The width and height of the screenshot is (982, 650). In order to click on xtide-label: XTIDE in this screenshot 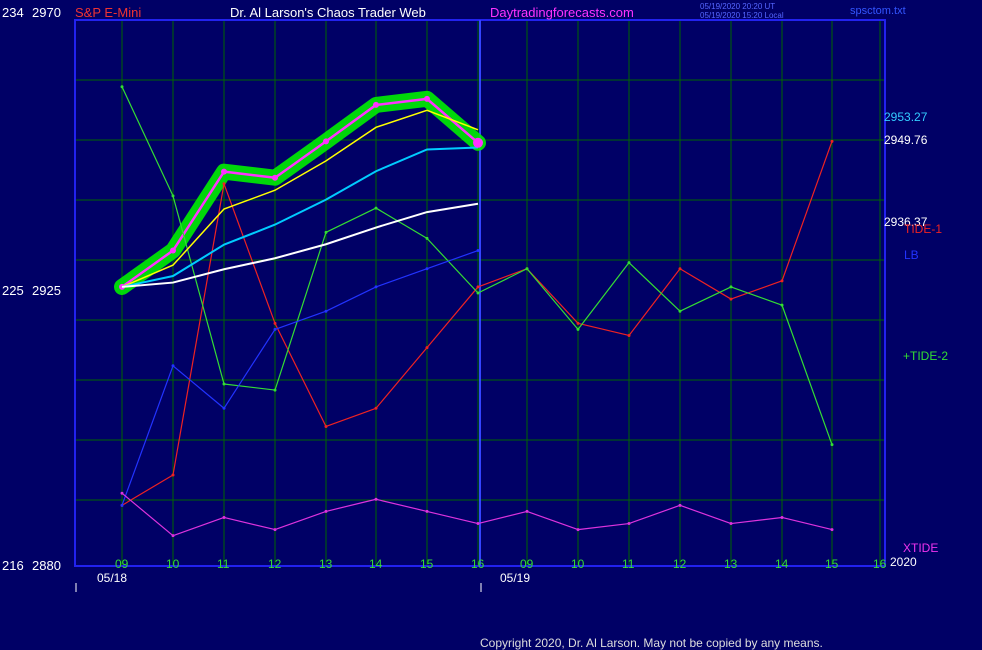, I will do `click(920, 548)`.